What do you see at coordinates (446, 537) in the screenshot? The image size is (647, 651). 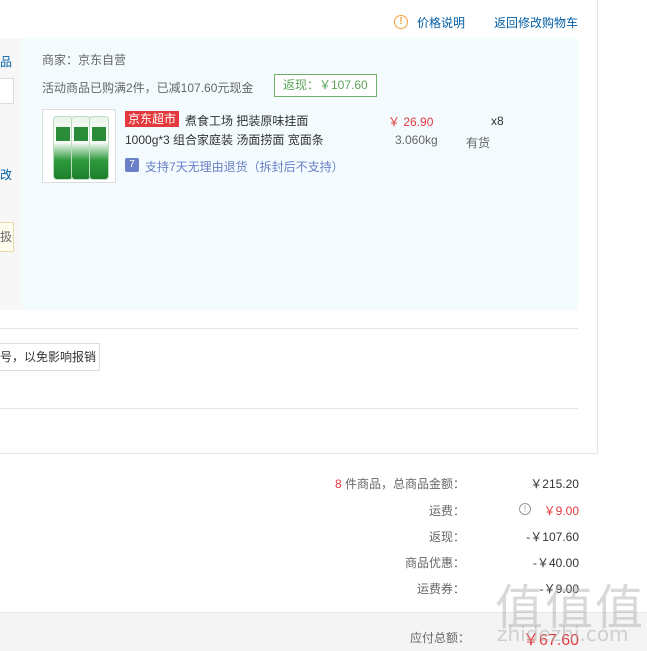 I see `summary-cashback-label: 返现：` at bounding box center [446, 537].